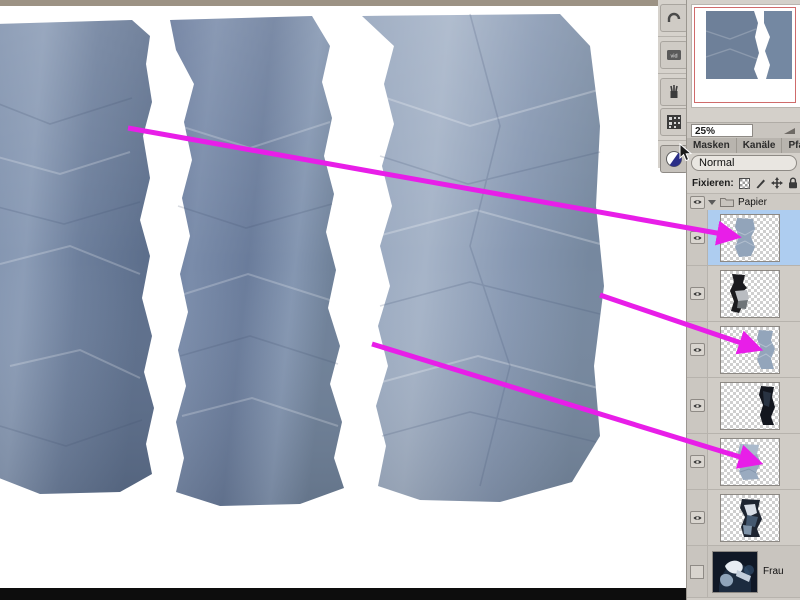 Image resolution: width=800 pixels, height=600 pixels. I want to click on lock-position-icon, so click(776, 183).